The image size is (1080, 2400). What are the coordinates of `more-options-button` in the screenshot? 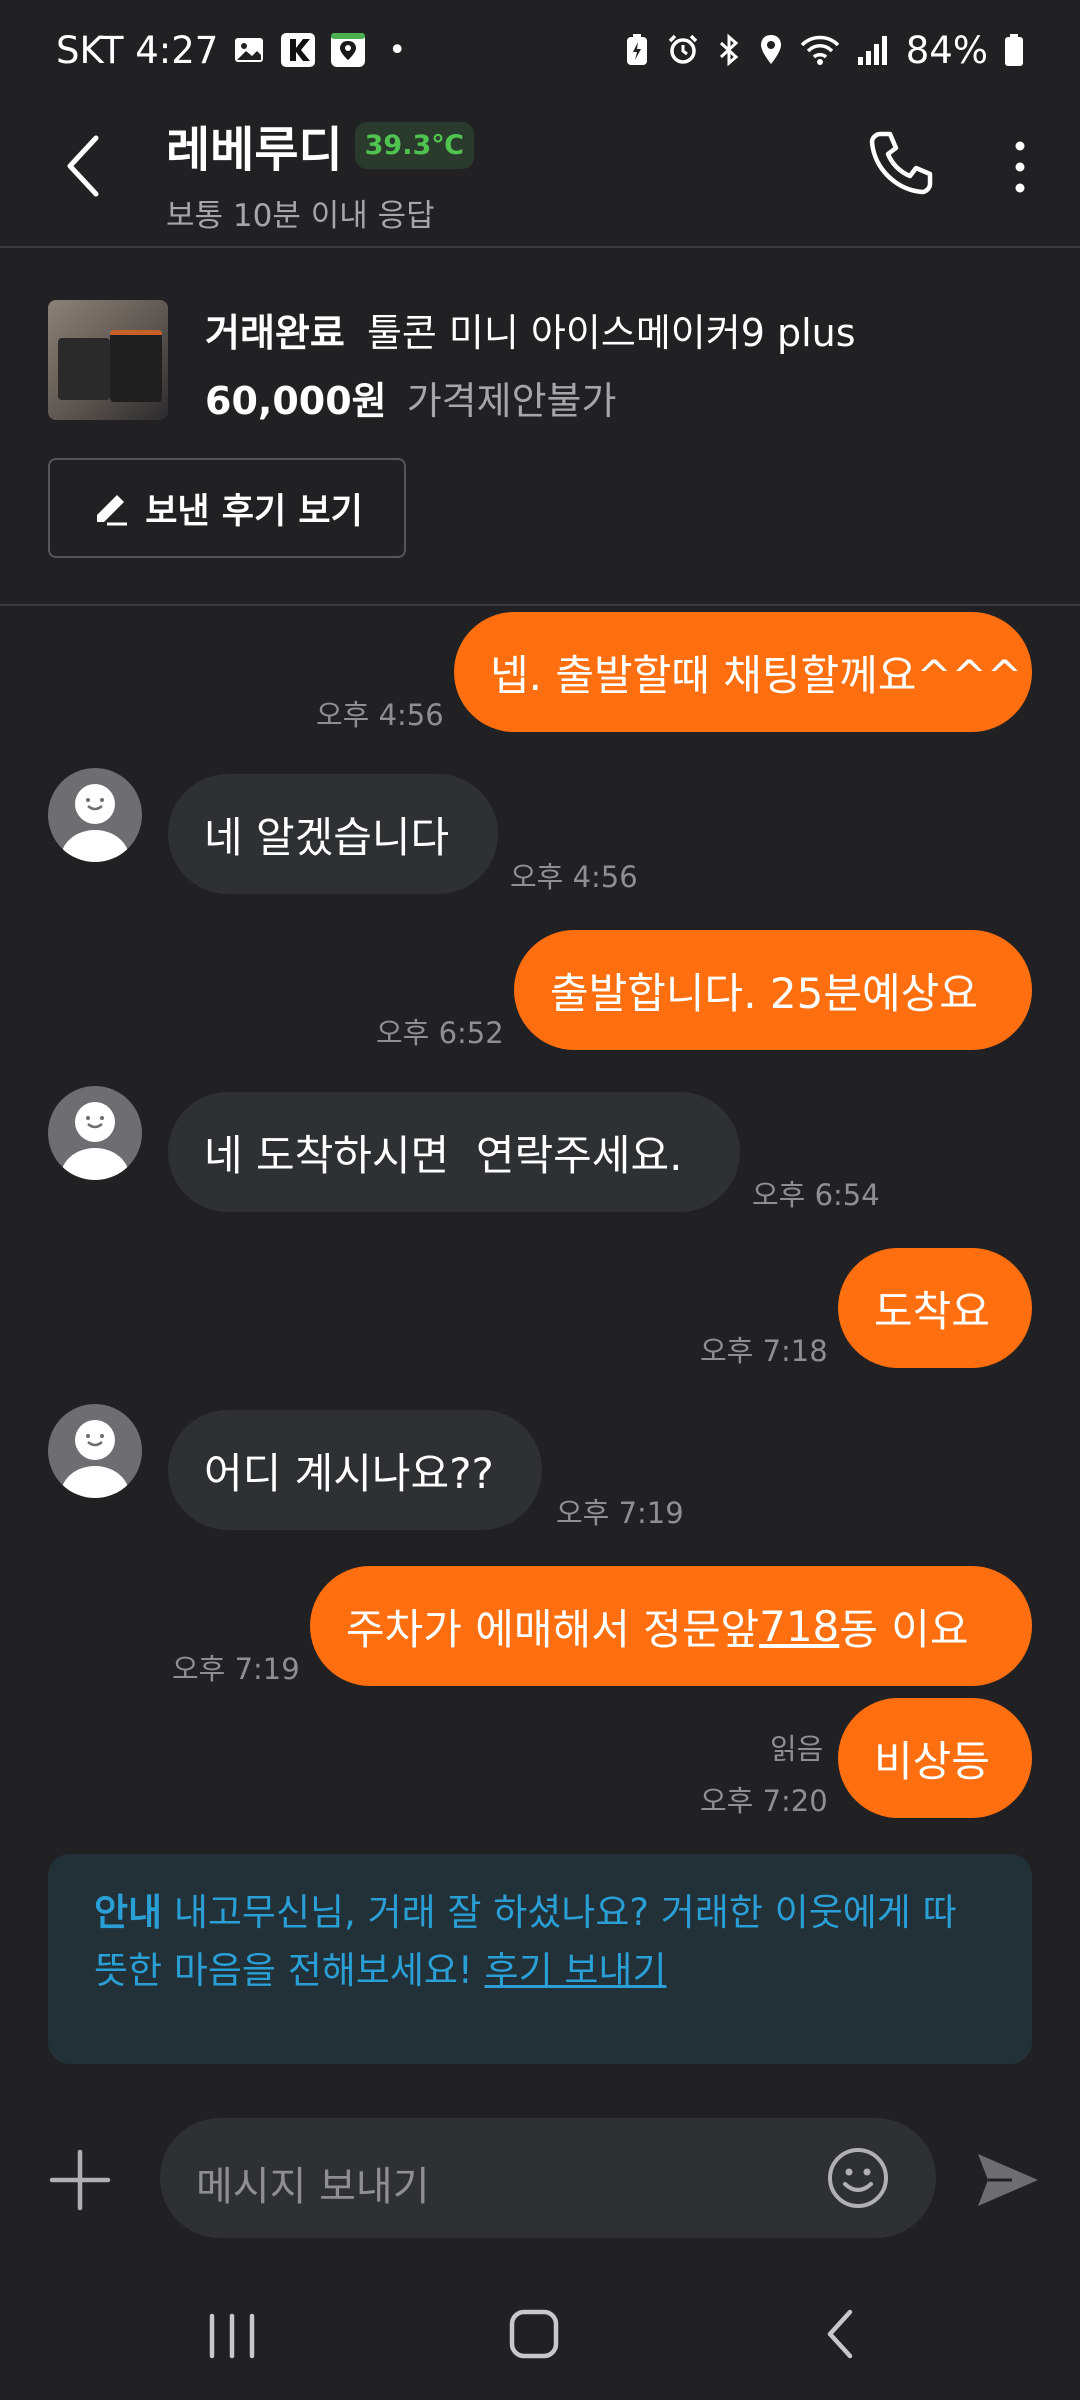 It's located at (1020, 167).